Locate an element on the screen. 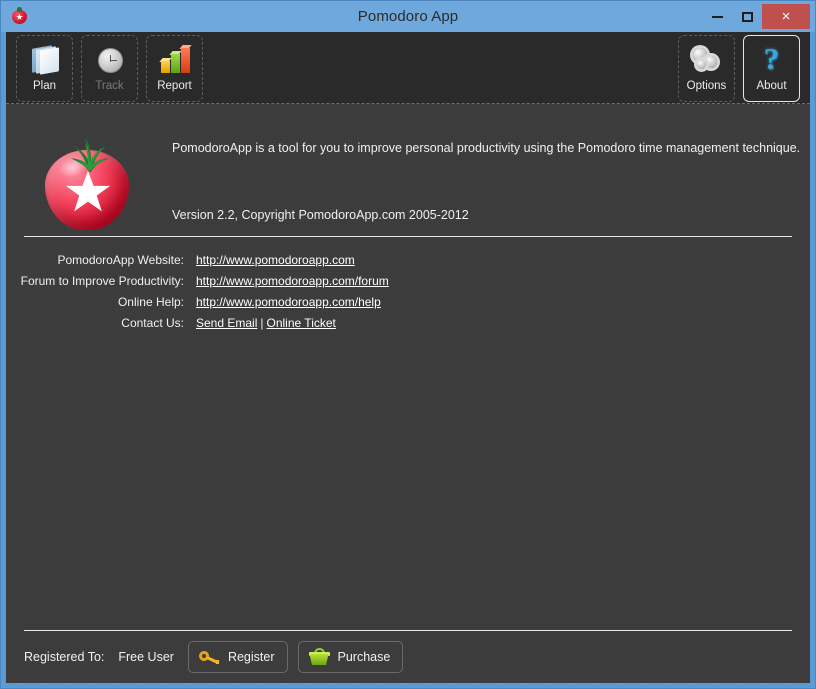  link-website: http://www.pomodoroapp.com is located at coordinates (275, 260).